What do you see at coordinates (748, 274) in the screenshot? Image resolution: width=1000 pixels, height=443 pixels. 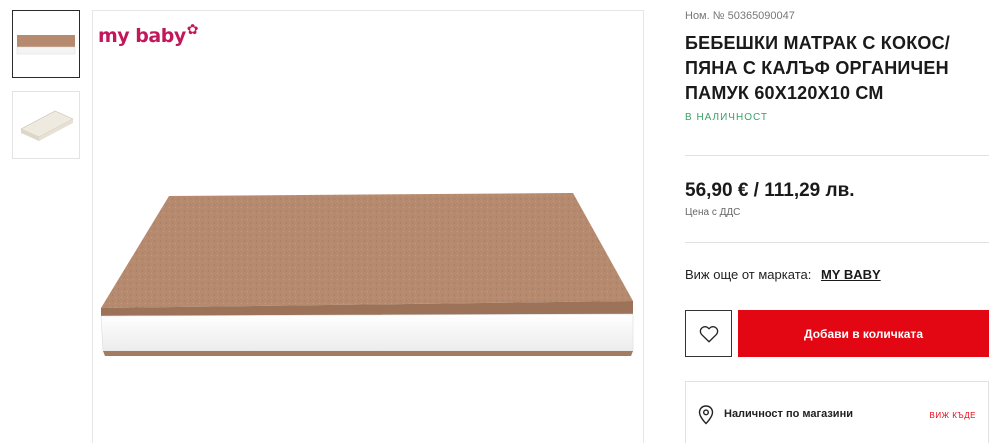 I see `brand-prefix: Виж още от марката:` at bounding box center [748, 274].